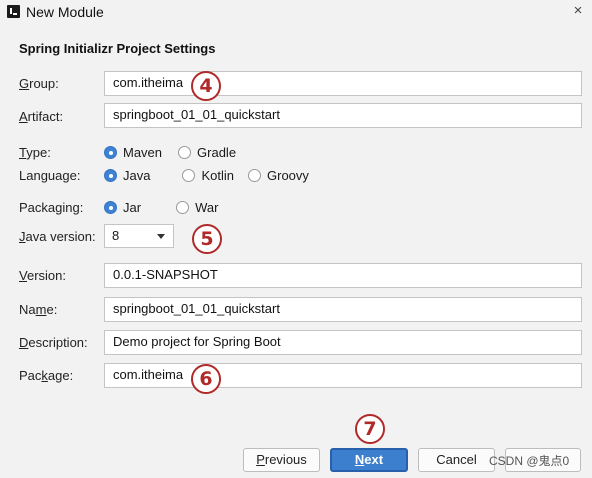  I want to click on type-label: Type:, so click(35, 152).